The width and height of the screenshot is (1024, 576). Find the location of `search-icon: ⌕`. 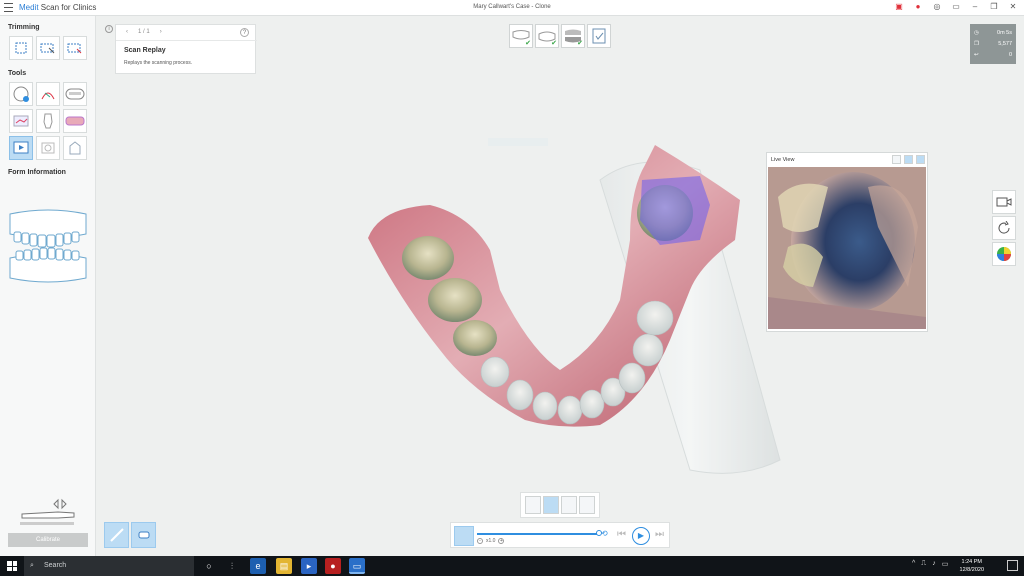

search-icon: ⌕ is located at coordinates (32, 565).